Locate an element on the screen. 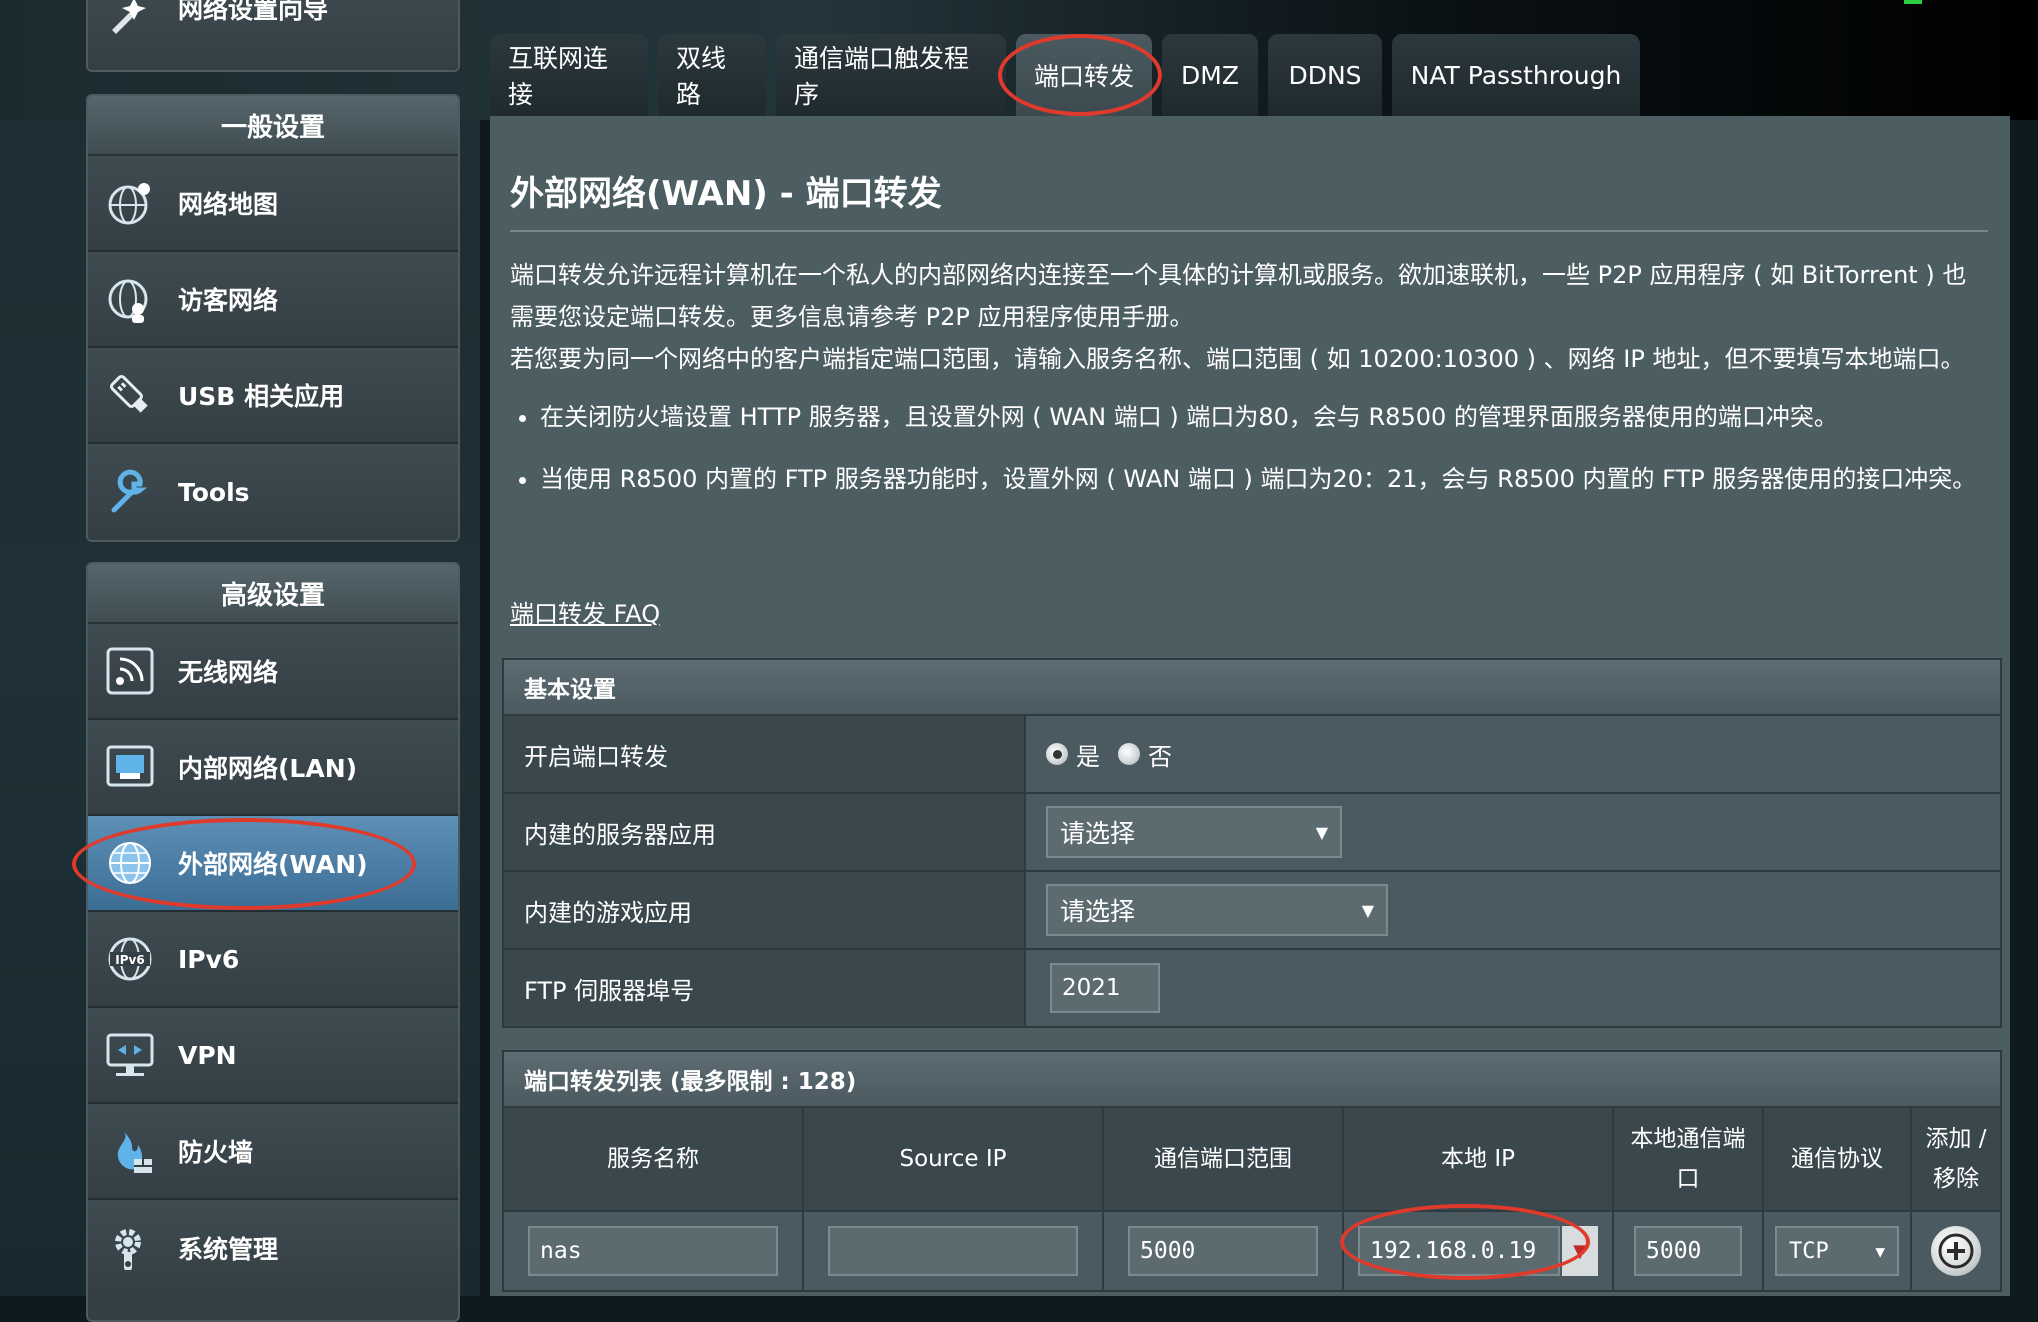  sidebar-item-network-map: 网络地图 is located at coordinates (273, 204).